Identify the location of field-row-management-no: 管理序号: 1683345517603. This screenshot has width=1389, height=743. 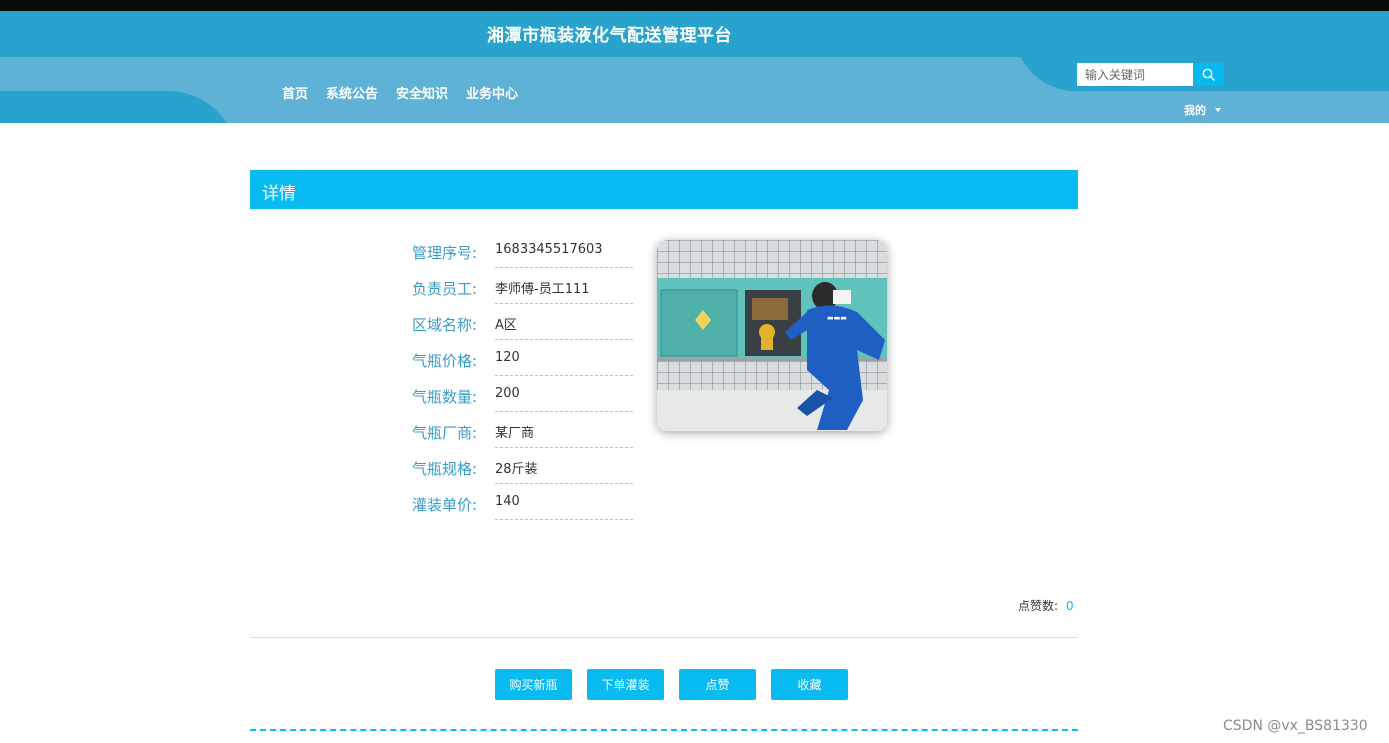
(515, 254).